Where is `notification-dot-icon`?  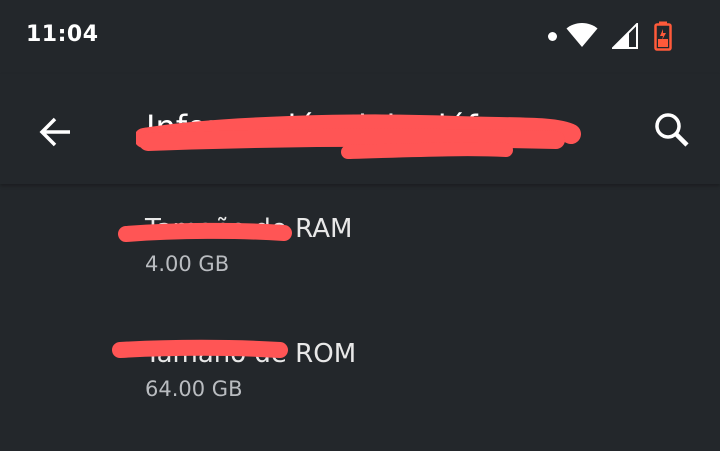
notification-dot-icon is located at coordinates (552, 36).